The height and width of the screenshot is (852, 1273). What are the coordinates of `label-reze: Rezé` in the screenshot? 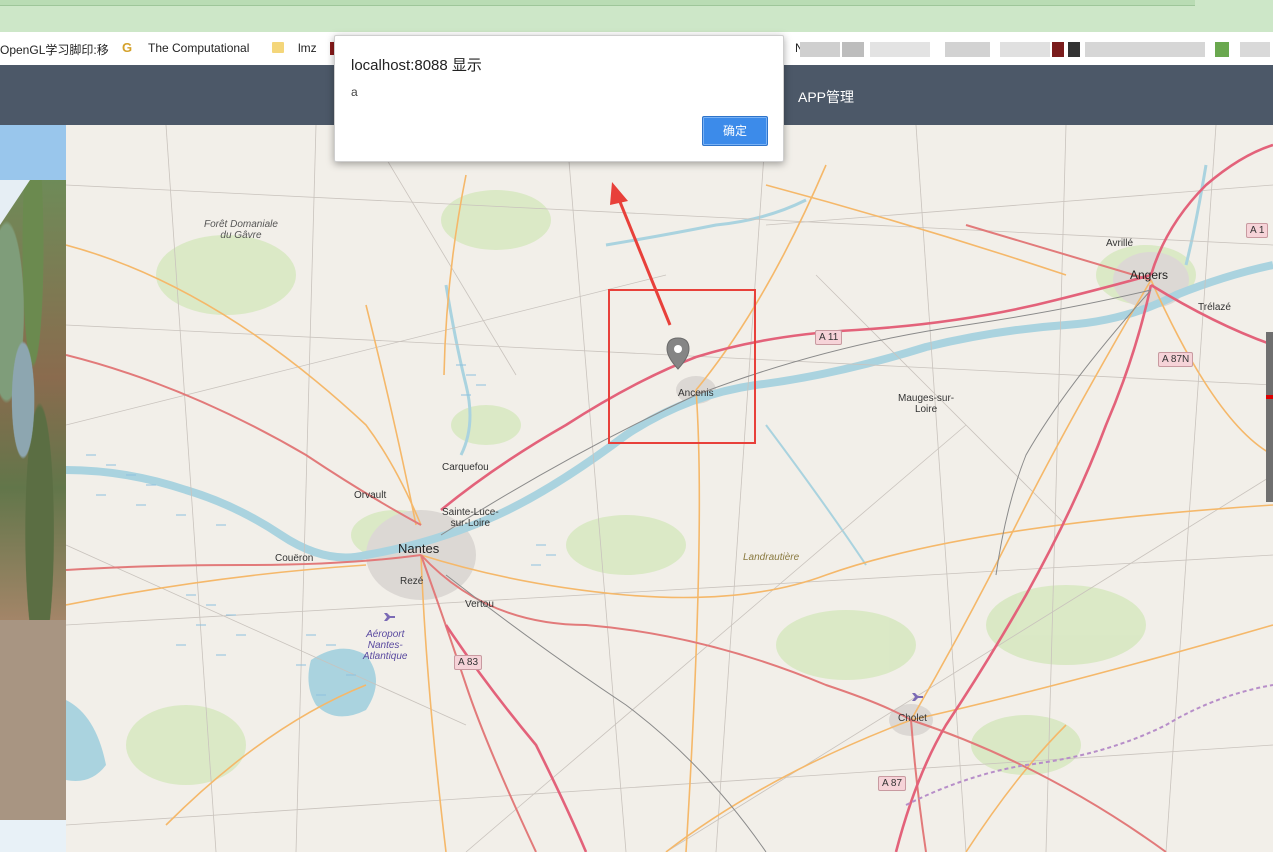 It's located at (412, 581).